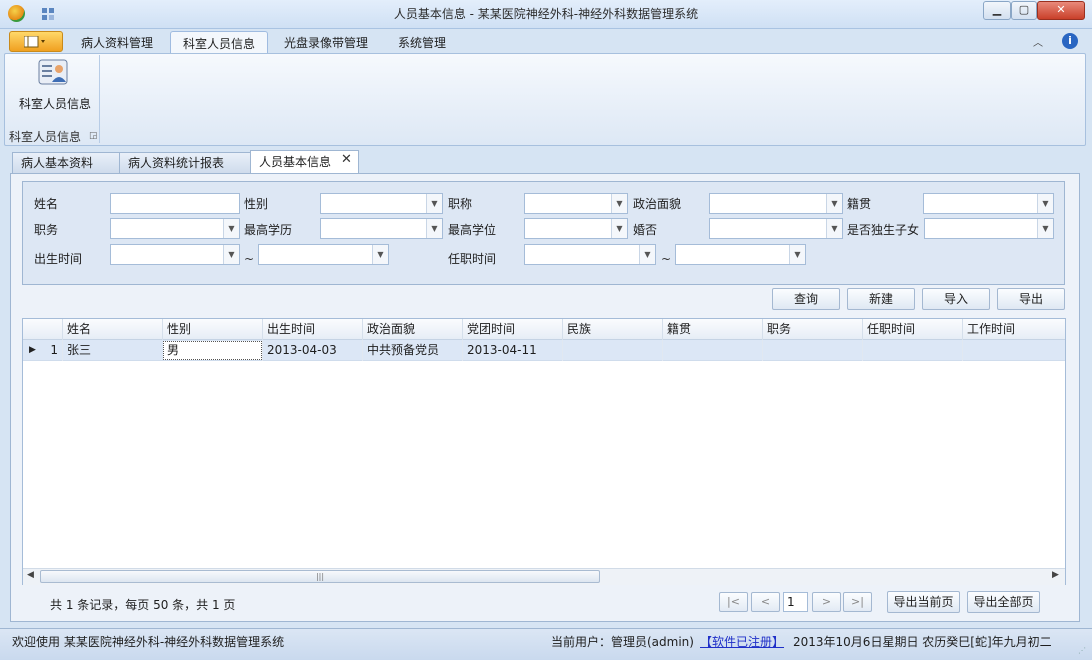 The height and width of the screenshot is (660, 1092). I want to click on column-header: 出生时间, so click(312, 329).